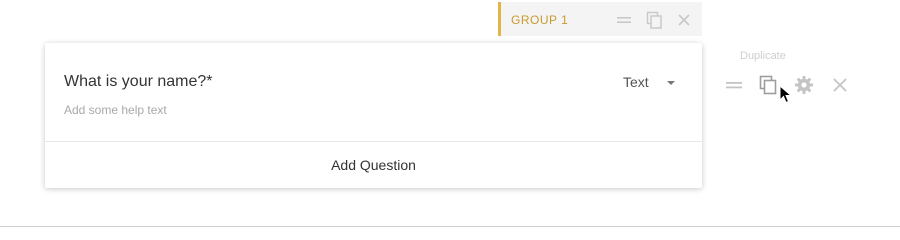  I want to click on mouse-cursor-icon, so click(786, 94).